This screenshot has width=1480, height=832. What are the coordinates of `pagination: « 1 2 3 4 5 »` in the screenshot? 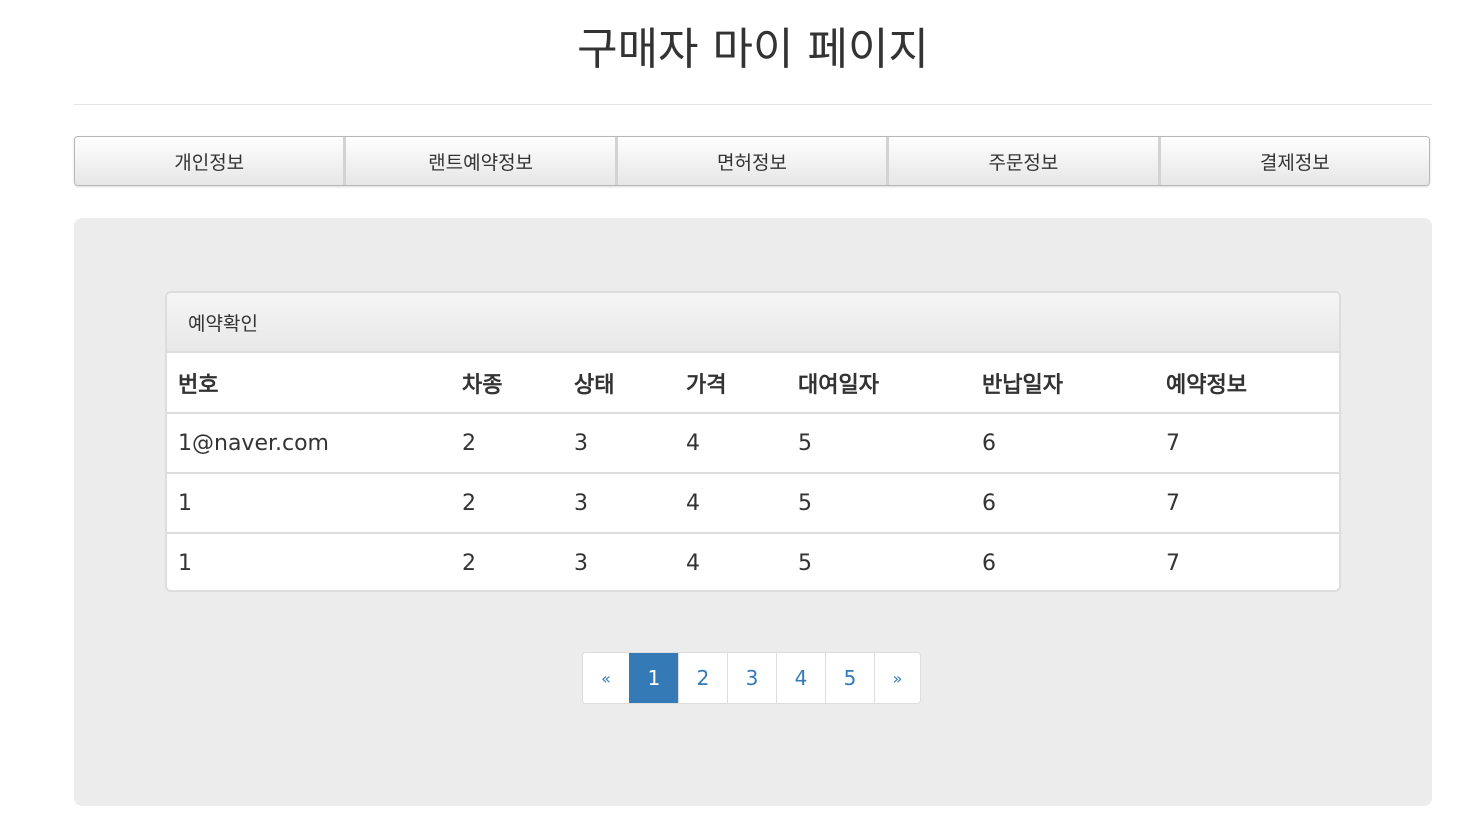 It's located at (751, 678).